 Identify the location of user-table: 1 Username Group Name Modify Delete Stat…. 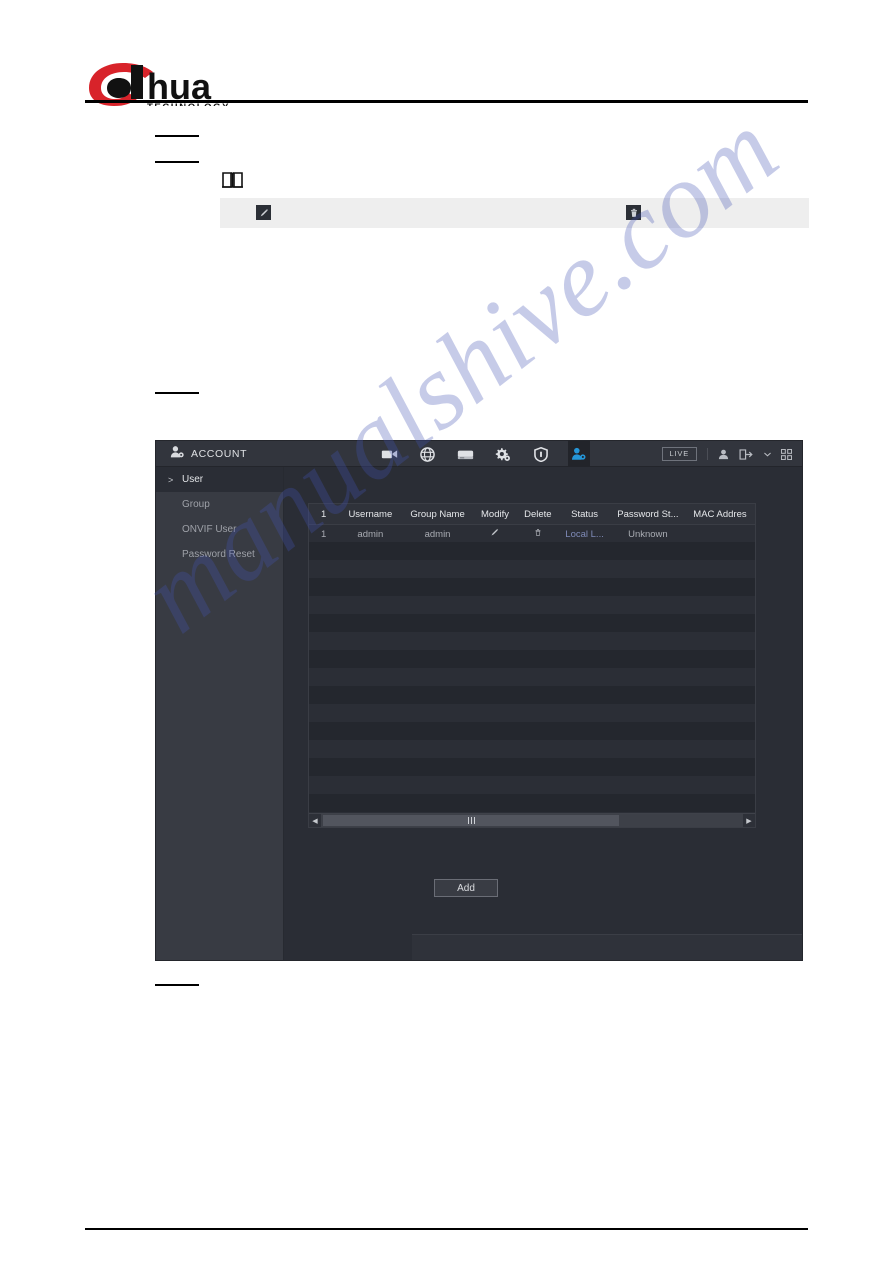
(532, 665).